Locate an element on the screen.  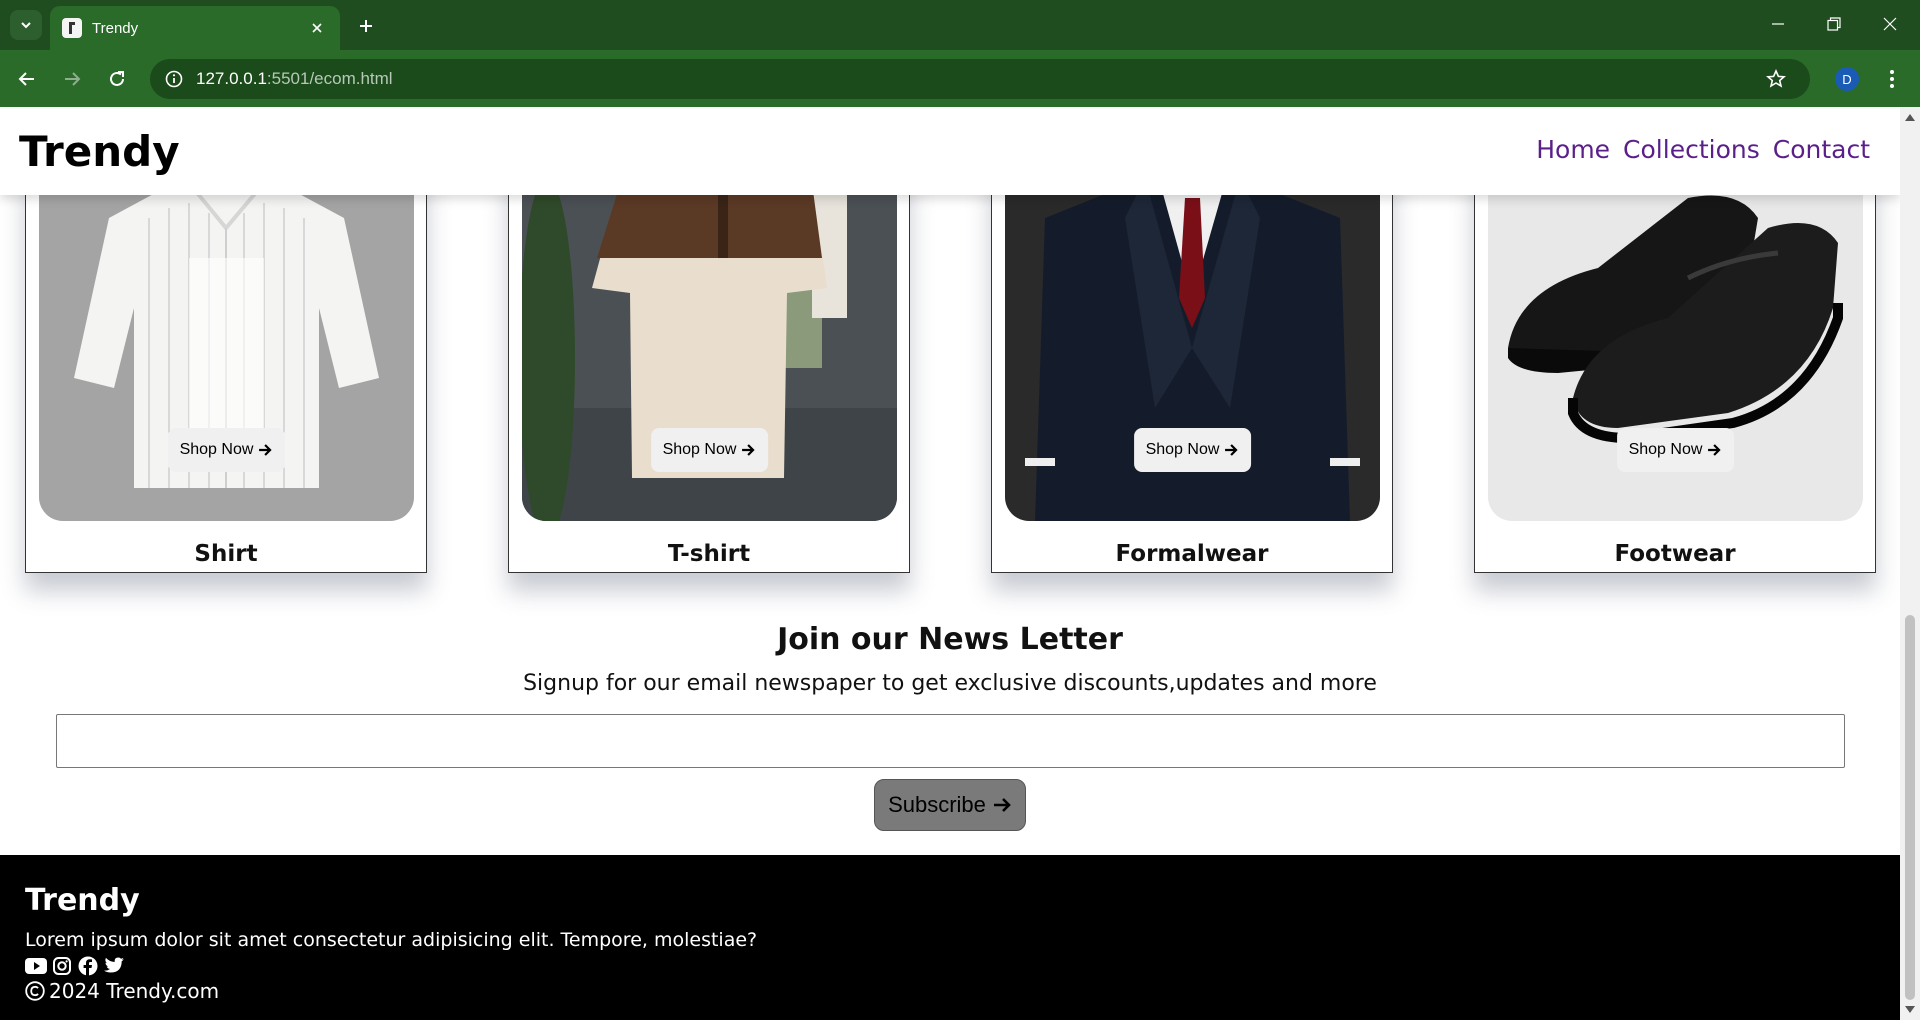
scroll-down-arrow-icon is located at coordinates (1910, 1010).